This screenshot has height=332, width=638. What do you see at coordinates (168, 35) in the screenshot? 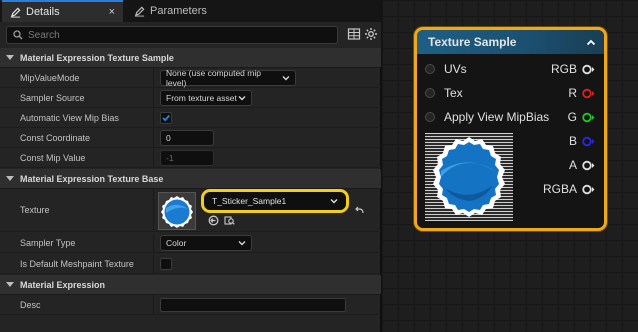
I see `search-input` at bounding box center [168, 35].